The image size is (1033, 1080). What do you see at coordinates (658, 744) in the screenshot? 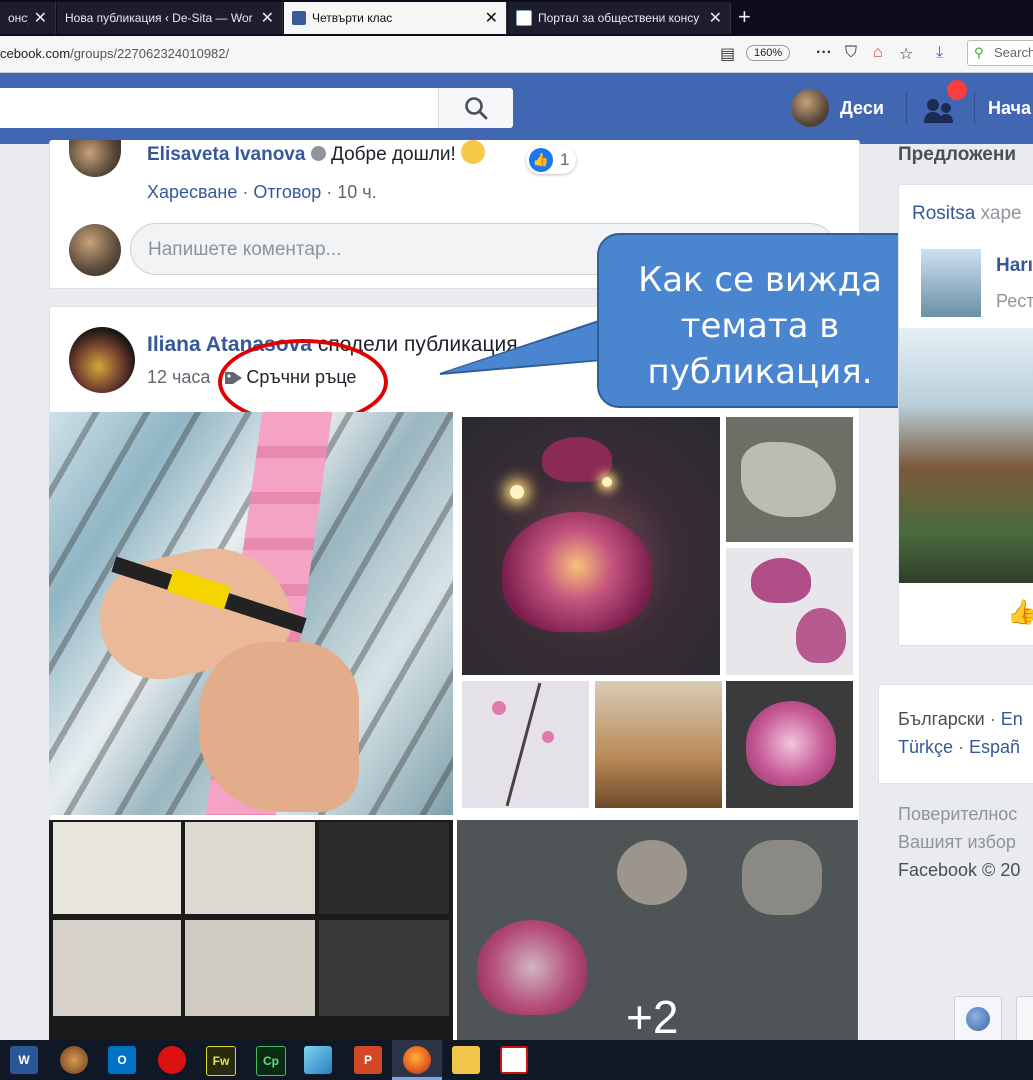
I see `photo-table-decor` at bounding box center [658, 744].